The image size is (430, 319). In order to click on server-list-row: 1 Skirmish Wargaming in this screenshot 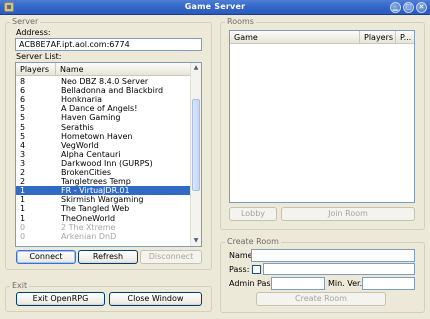, I will do `click(105, 199)`.